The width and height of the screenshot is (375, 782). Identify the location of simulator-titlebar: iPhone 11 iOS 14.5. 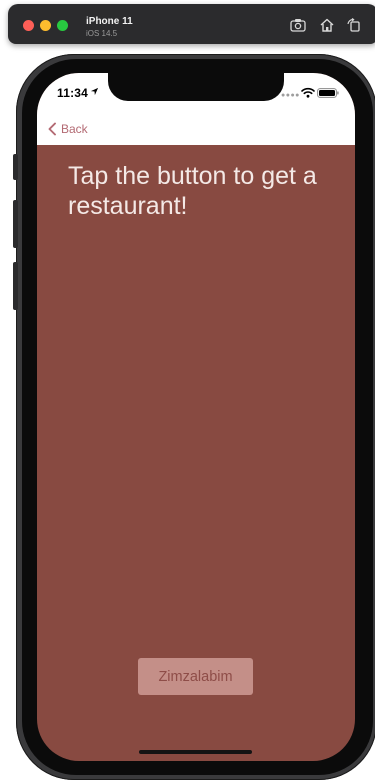
(191, 24).